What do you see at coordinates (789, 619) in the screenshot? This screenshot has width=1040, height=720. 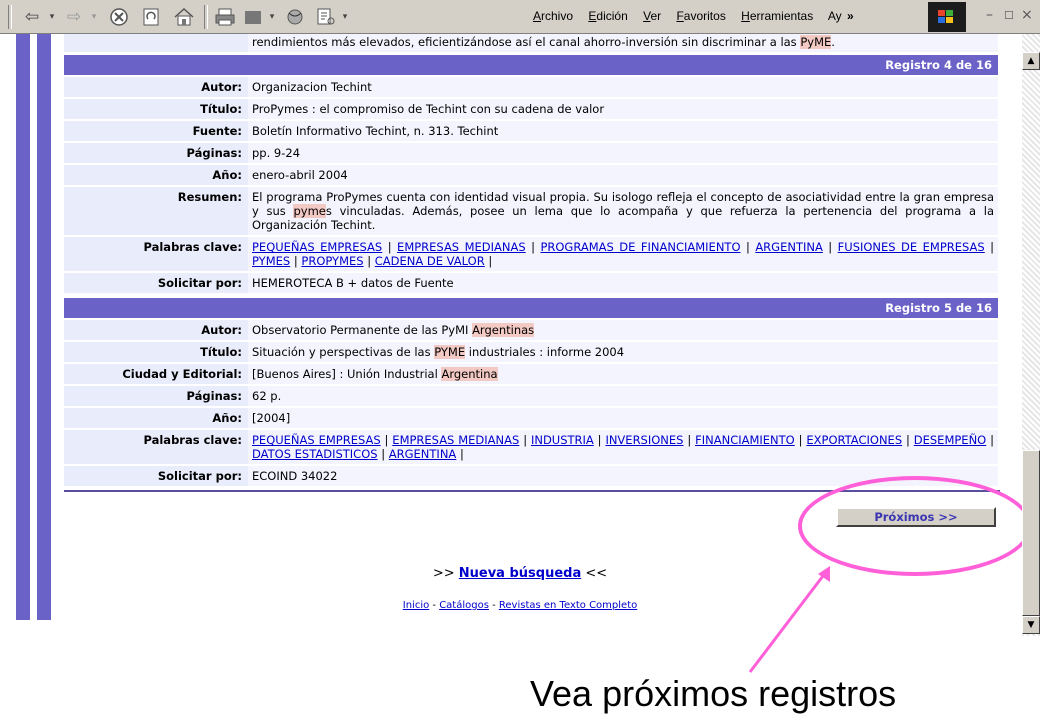 I see `annotation-arrow-icon` at bounding box center [789, 619].